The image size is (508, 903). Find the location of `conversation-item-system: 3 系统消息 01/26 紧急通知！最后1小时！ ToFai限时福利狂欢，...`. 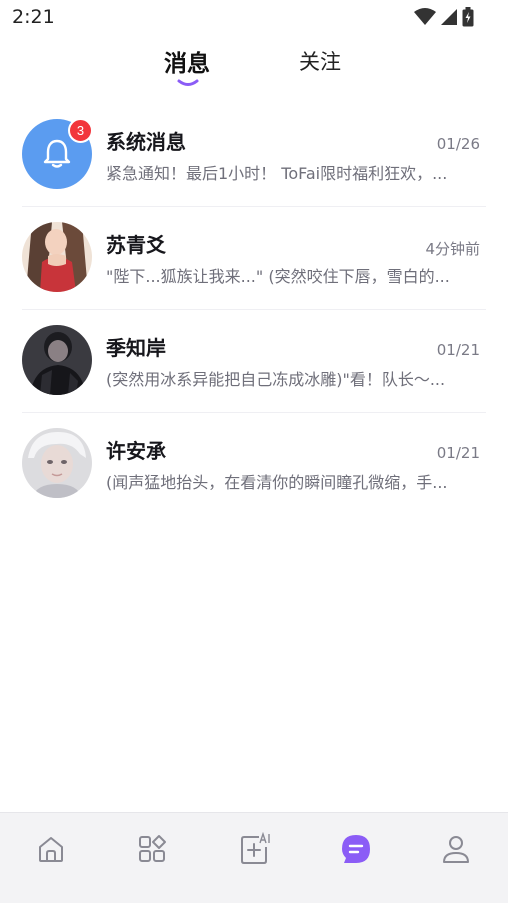

conversation-item-system: 3 系统消息 01/26 紧急通知！最后1小时！ ToFai限时福利狂欢，... is located at coordinates (254, 155).